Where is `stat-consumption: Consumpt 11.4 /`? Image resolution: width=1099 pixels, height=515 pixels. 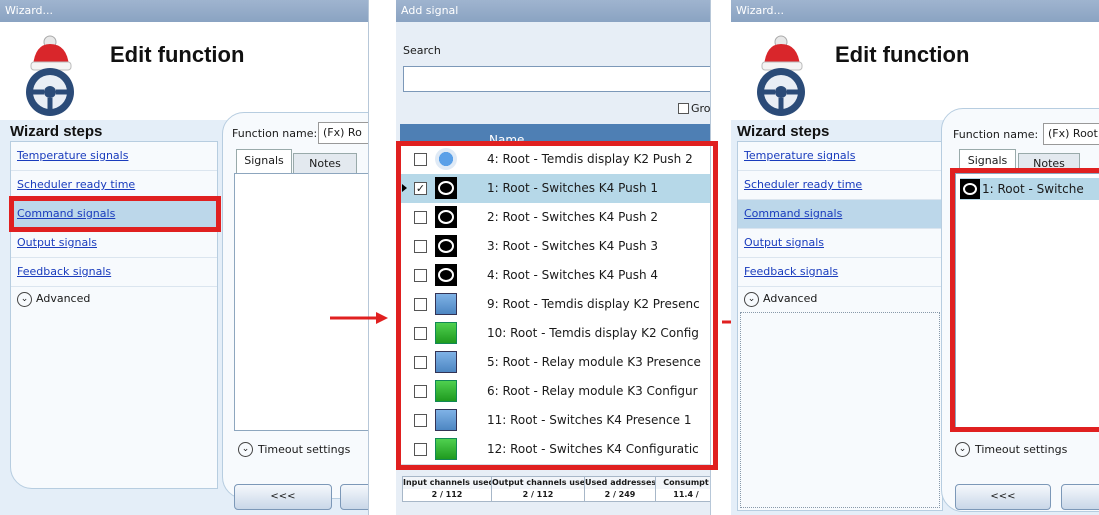
stat-consumption: Consumpt 11.4 / is located at coordinates (682, 489).